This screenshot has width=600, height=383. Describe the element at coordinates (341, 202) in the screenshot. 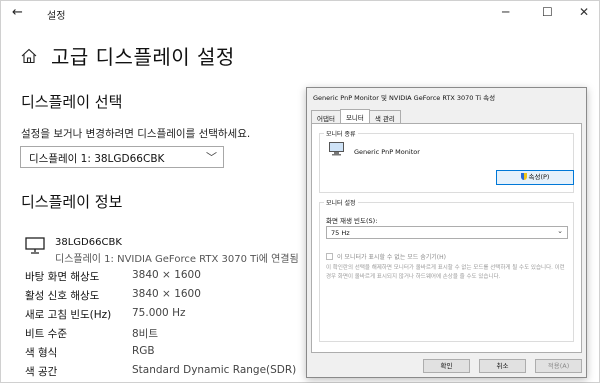

I see `group-title: 모니터 설정` at that location.